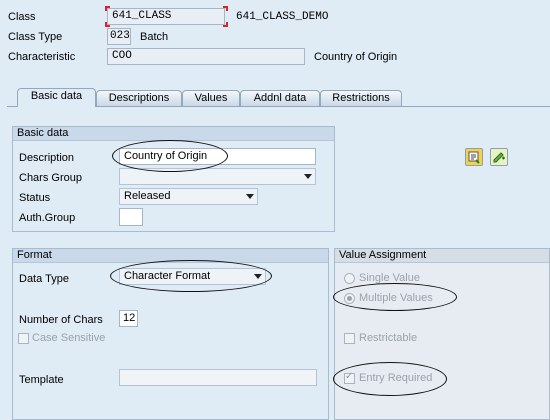 Image resolution: width=550 pixels, height=420 pixels. I want to click on tab-descriptions: Descriptions, so click(139, 98).